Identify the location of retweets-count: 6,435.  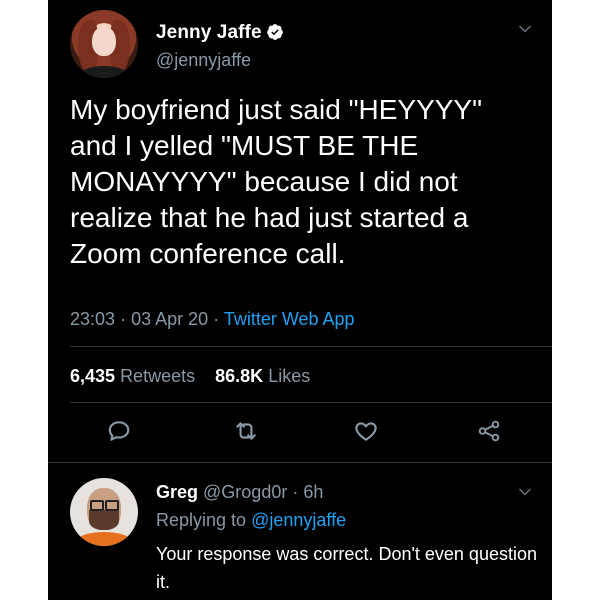
(93, 376).